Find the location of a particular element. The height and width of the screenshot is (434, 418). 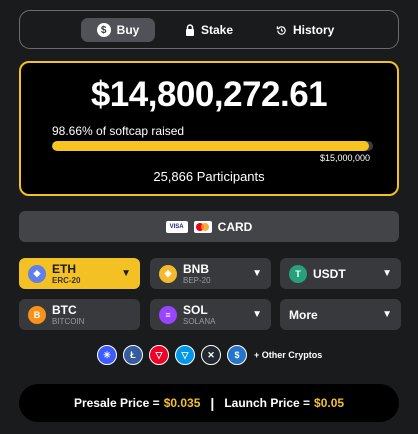

progress-bar-fill is located at coordinates (210, 146).